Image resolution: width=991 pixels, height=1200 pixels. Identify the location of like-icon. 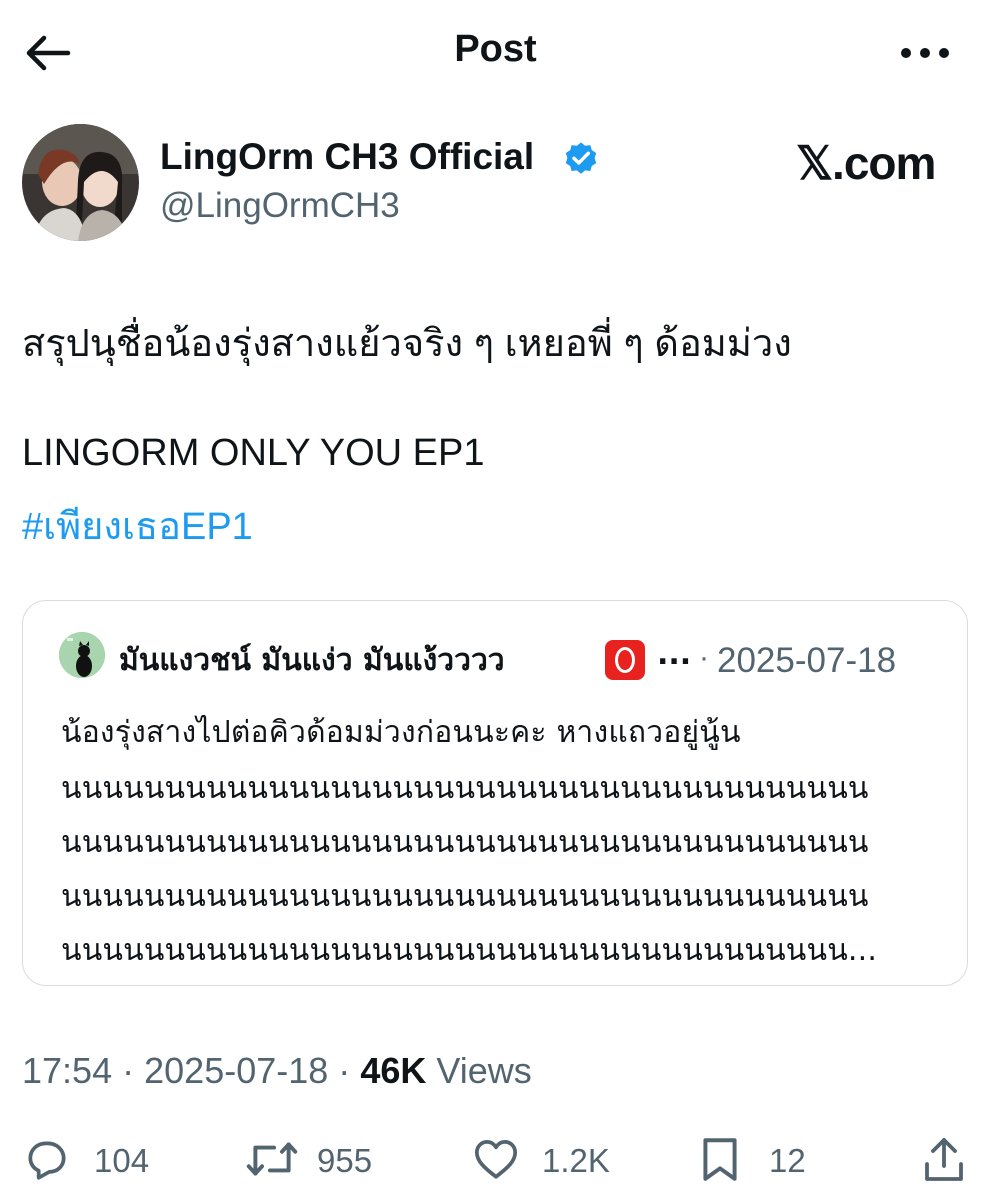
(496, 1159).